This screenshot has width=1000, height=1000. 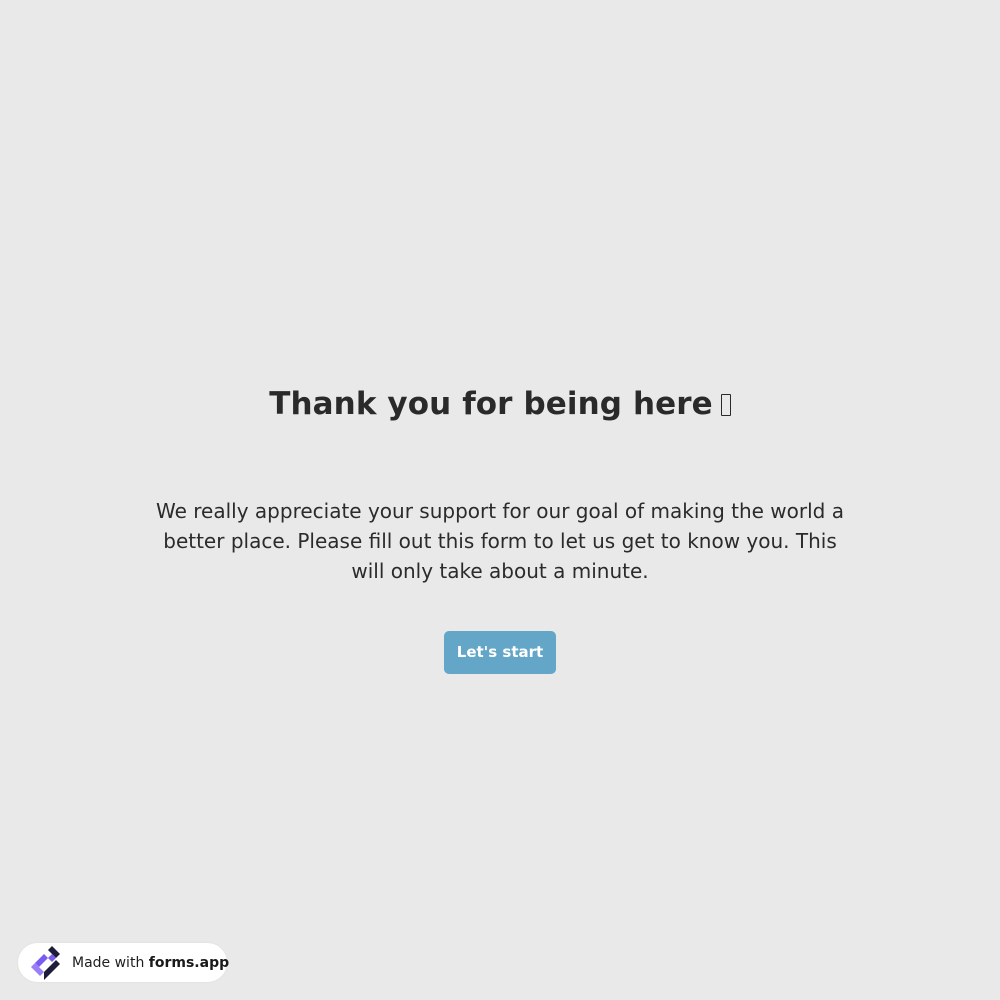 What do you see at coordinates (725, 405) in the screenshot?
I see `missing-glyph-icon` at bounding box center [725, 405].